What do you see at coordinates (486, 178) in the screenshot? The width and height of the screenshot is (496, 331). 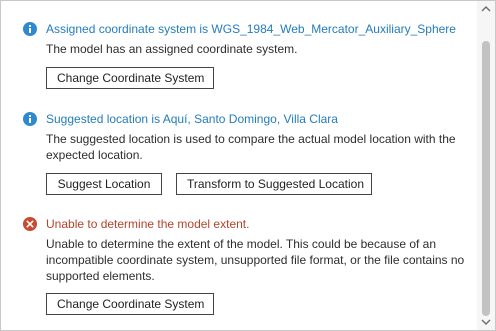 I see `scrollbar-thumb` at bounding box center [486, 178].